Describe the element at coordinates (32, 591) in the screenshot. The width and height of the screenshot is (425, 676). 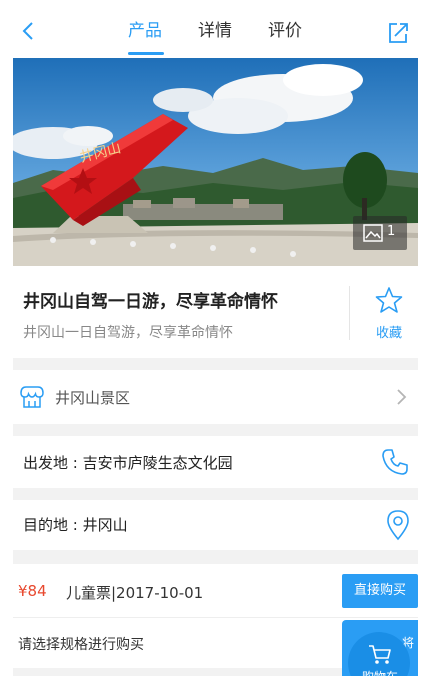
I see `ticket-price: ¥84` at that location.